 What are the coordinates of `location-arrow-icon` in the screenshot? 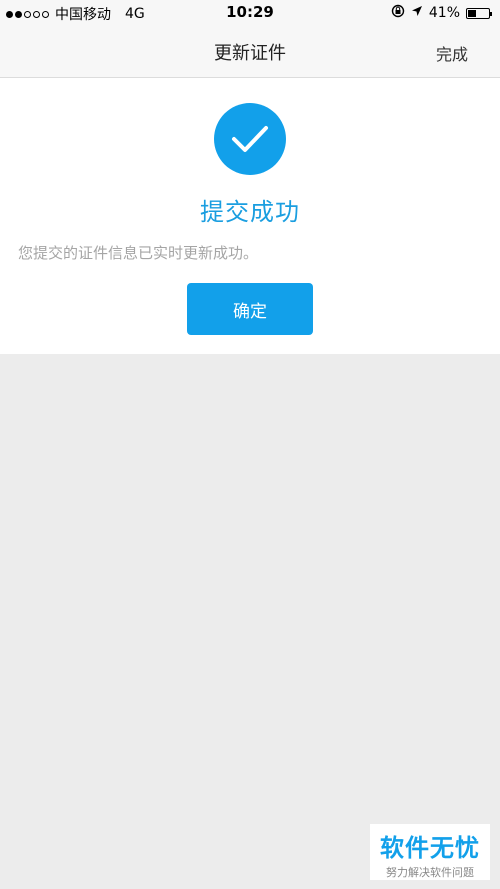 It's located at (417, 13).